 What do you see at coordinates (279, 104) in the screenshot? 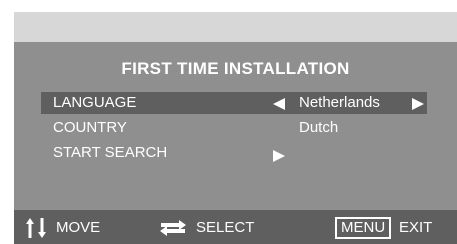
I see `left-arrow-icon` at bounding box center [279, 104].